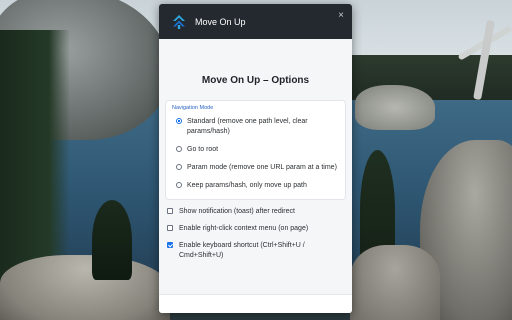 The height and width of the screenshot is (320, 512). What do you see at coordinates (170, 228) in the screenshot?
I see `checkbox-context-menu` at bounding box center [170, 228].